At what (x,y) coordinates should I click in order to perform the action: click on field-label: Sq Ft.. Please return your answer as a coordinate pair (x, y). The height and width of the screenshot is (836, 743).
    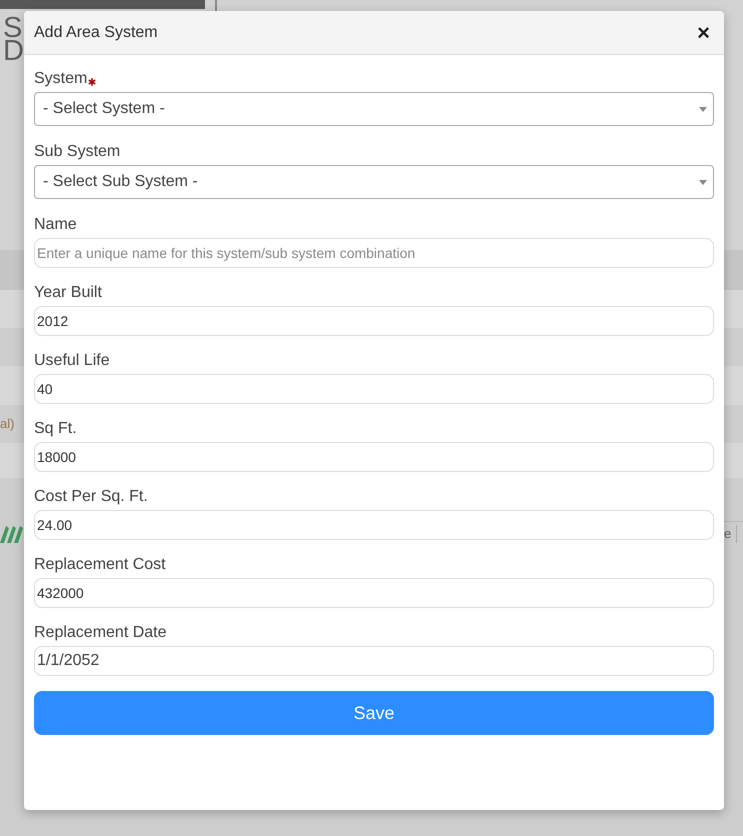
    Looking at the image, I should click on (55, 429).